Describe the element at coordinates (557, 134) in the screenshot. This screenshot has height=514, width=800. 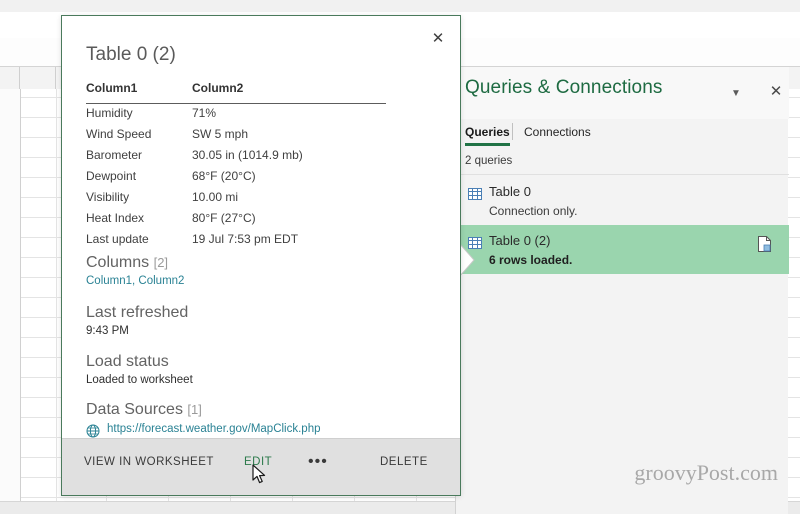
I see `tab-connections: Connections` at that location.